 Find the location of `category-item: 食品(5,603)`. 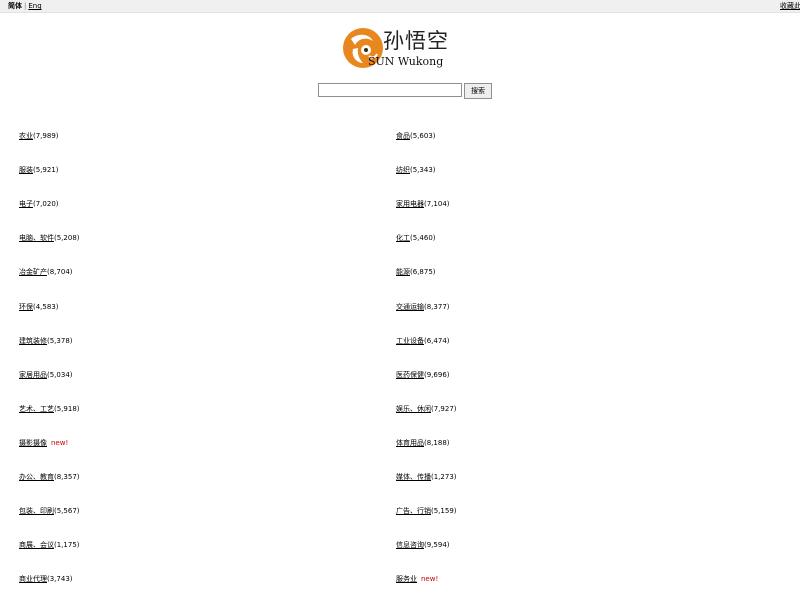

category-item: 食品(5,603) is located at coordinates (416, 136).